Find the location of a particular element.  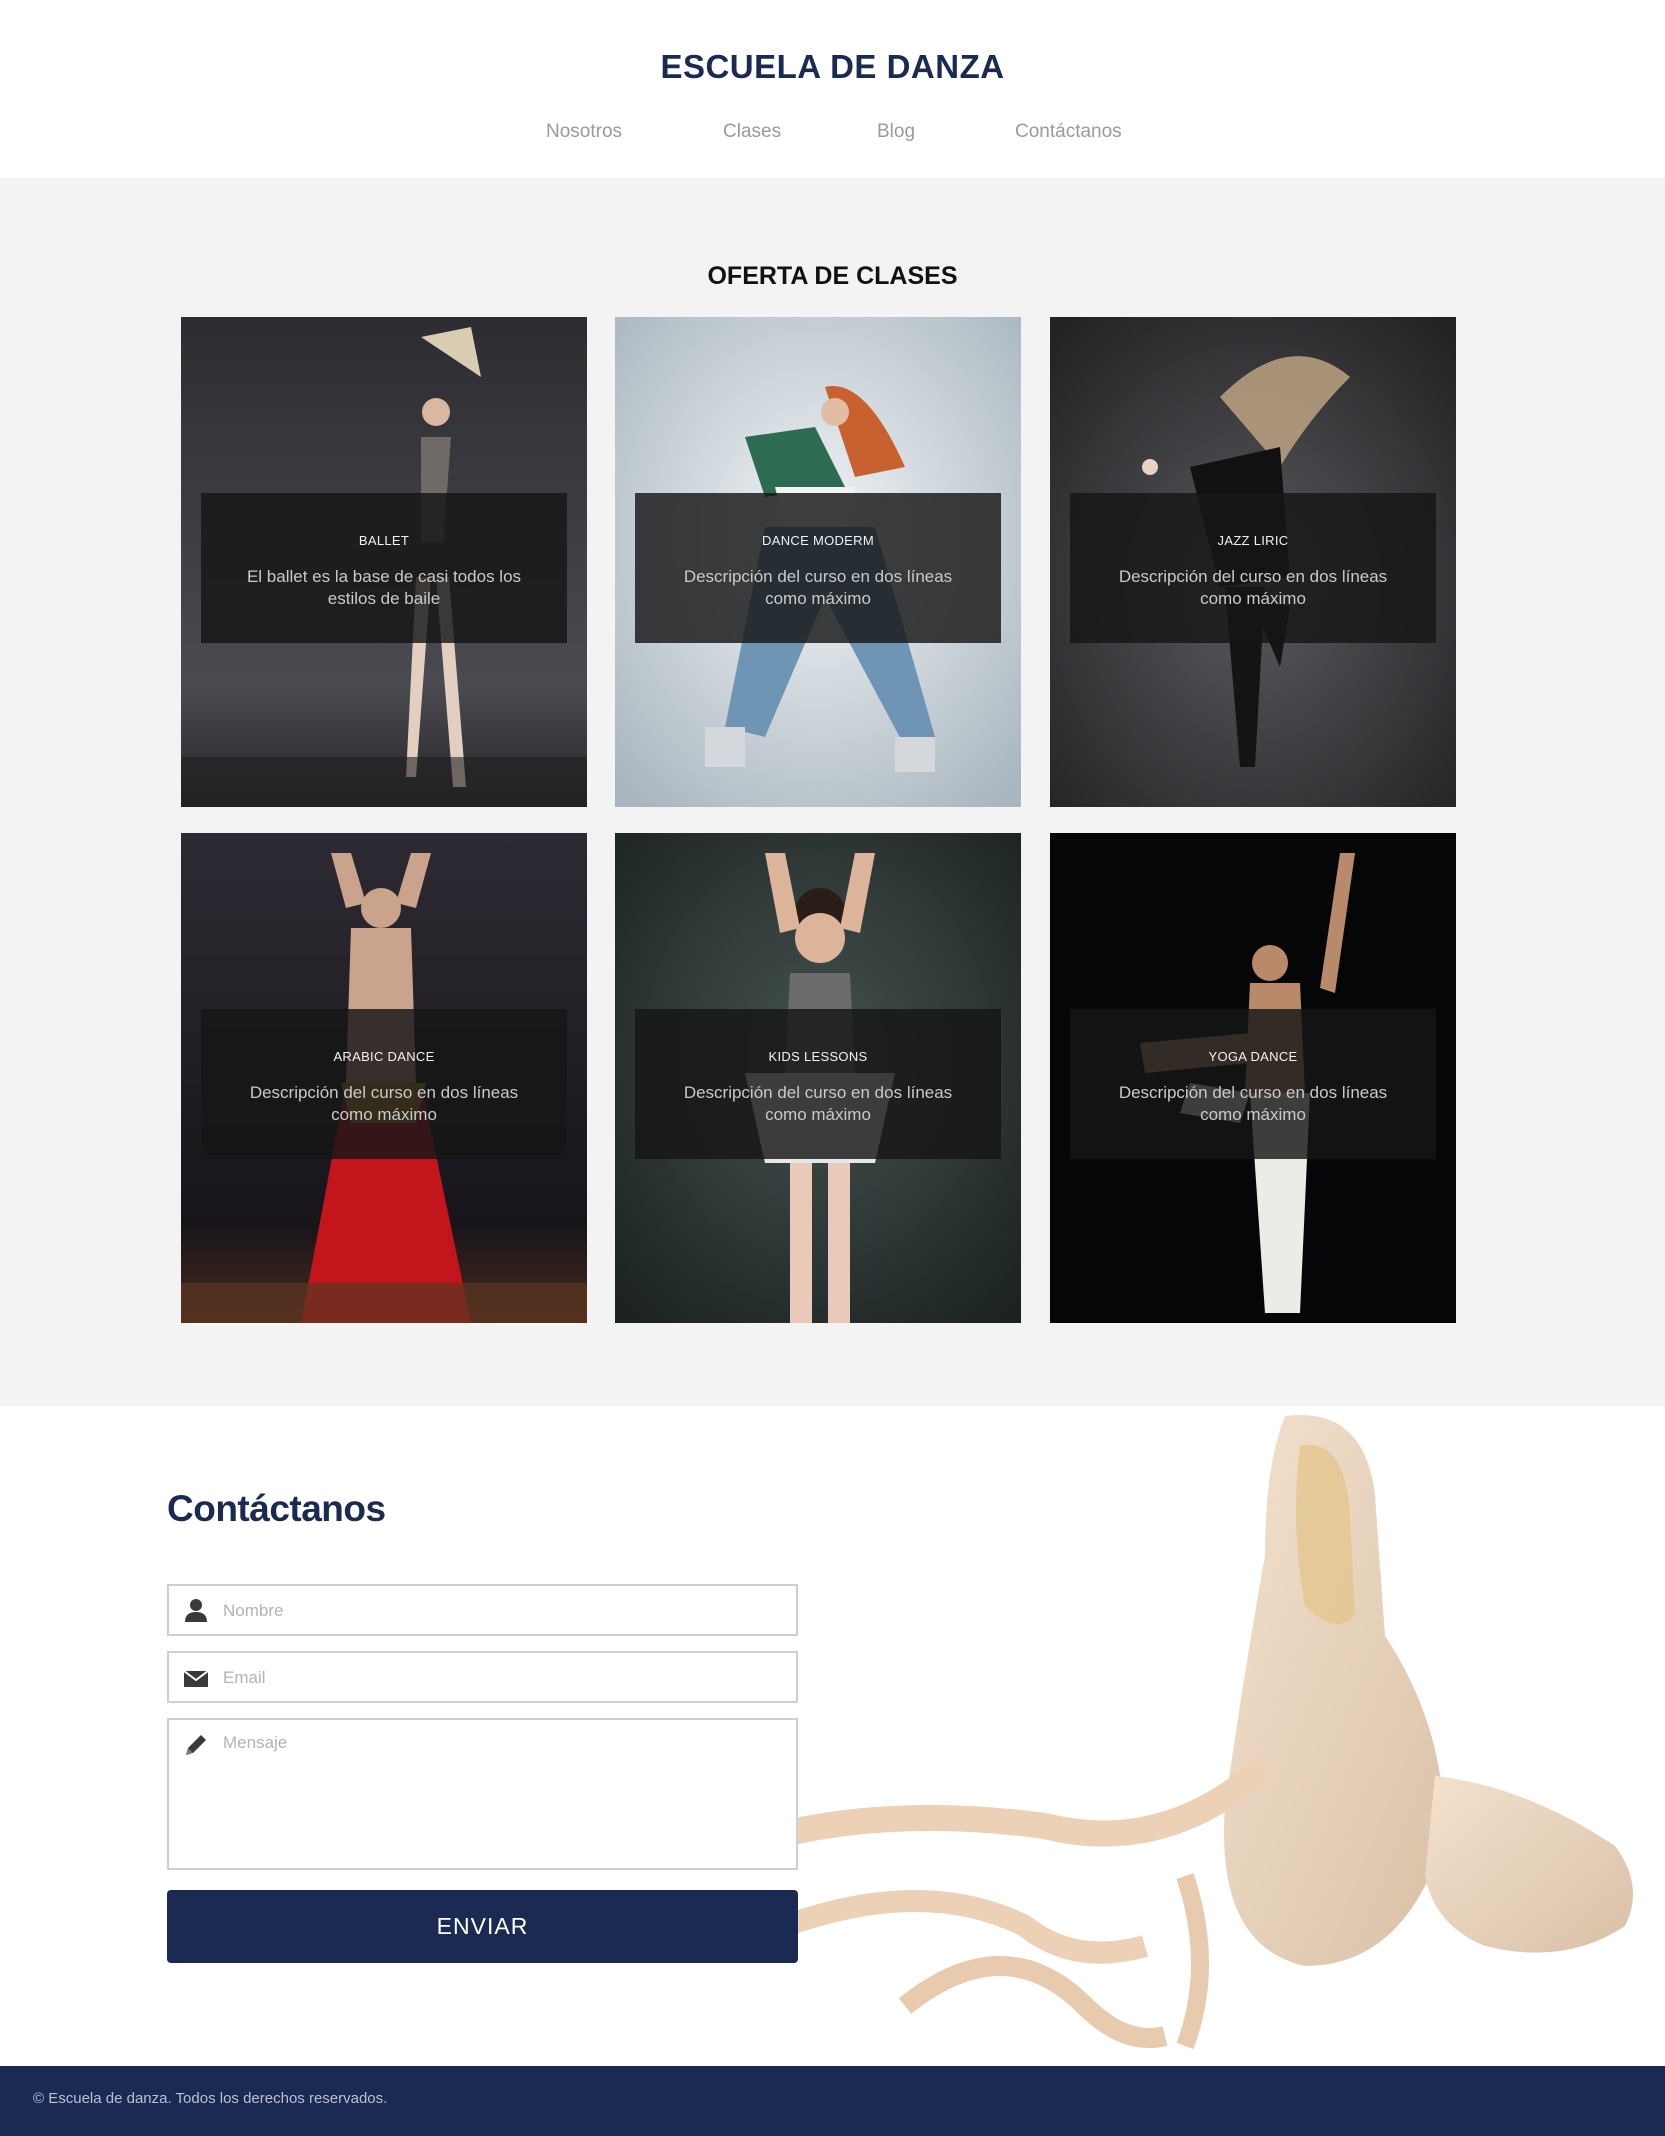

card-title: ARABIC DANCE is located at coordinates (384, 1056).